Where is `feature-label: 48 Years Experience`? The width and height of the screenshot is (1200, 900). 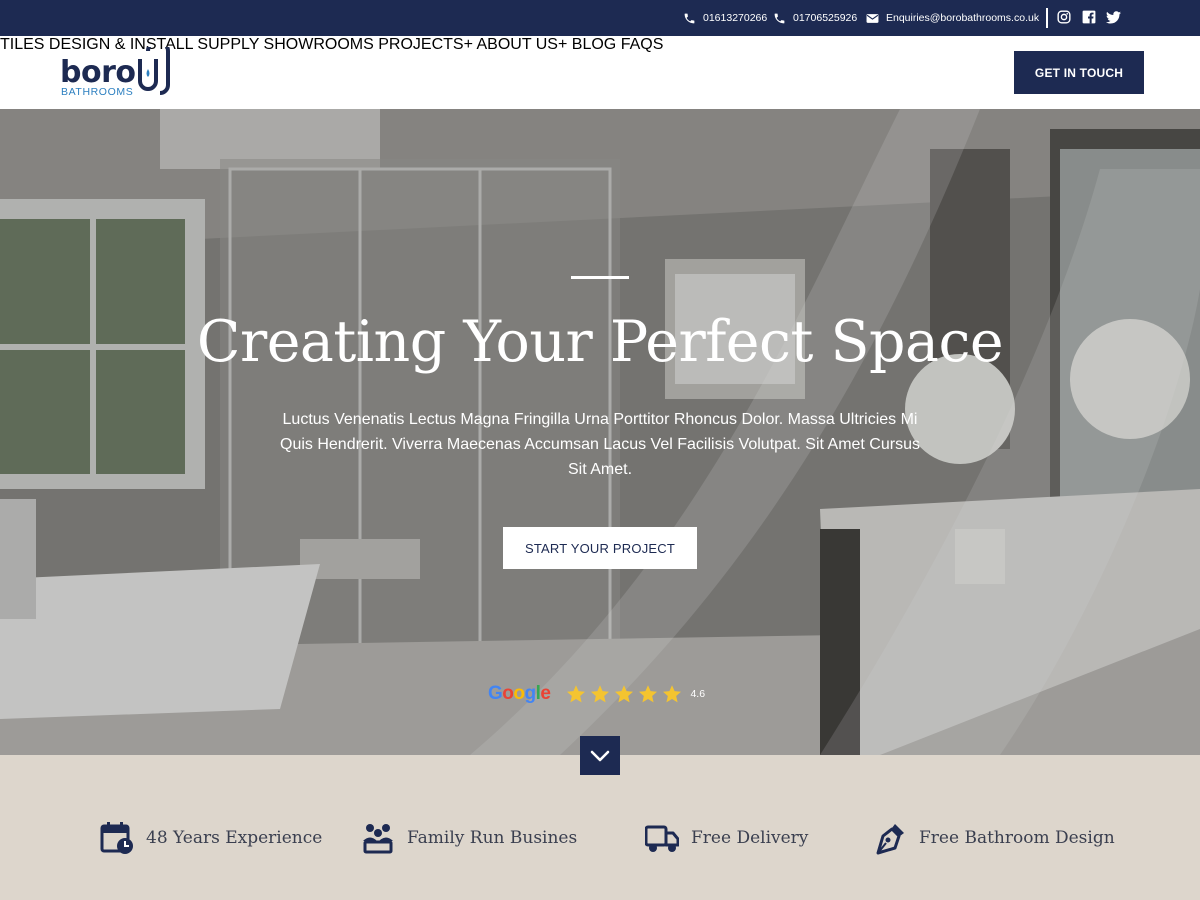 feature-label: 48 Years Experience is located at coordinates (234, 838).